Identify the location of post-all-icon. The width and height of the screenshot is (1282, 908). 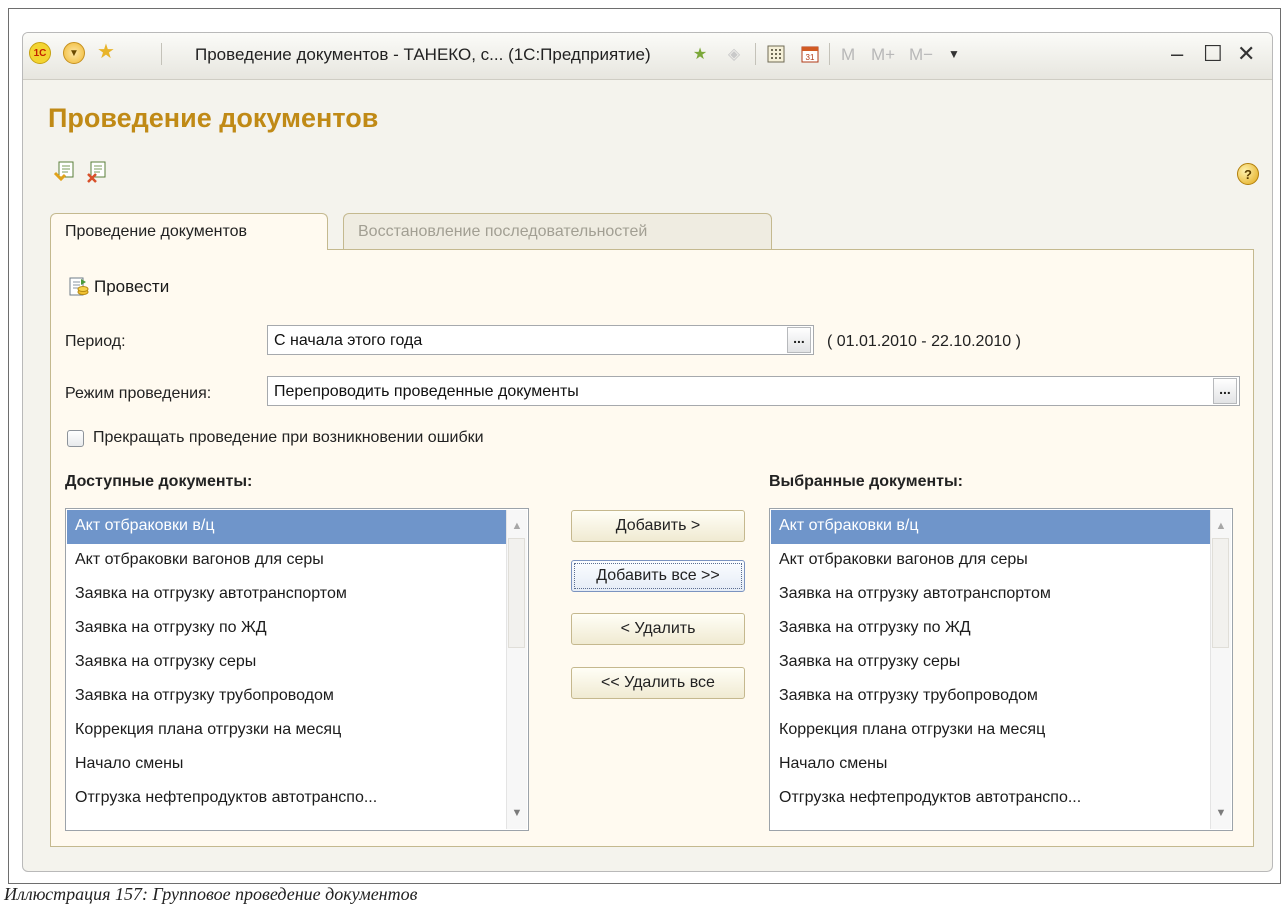
(65, 172).